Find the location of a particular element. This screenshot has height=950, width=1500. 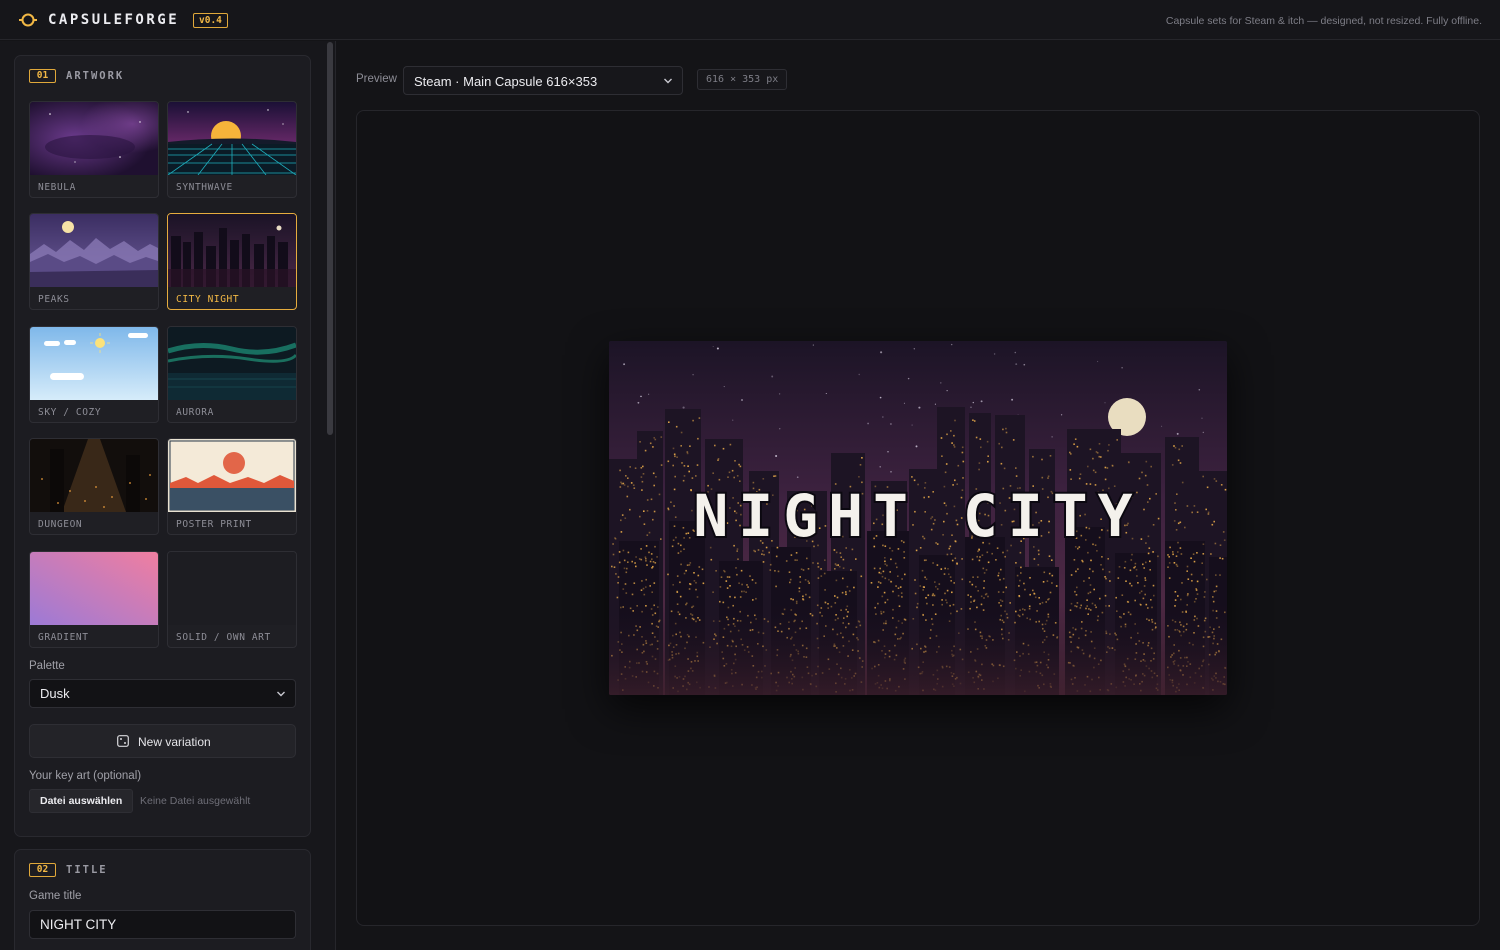

artwork-thumb-peaks: PEAKS is located at coordinates (94, 261).